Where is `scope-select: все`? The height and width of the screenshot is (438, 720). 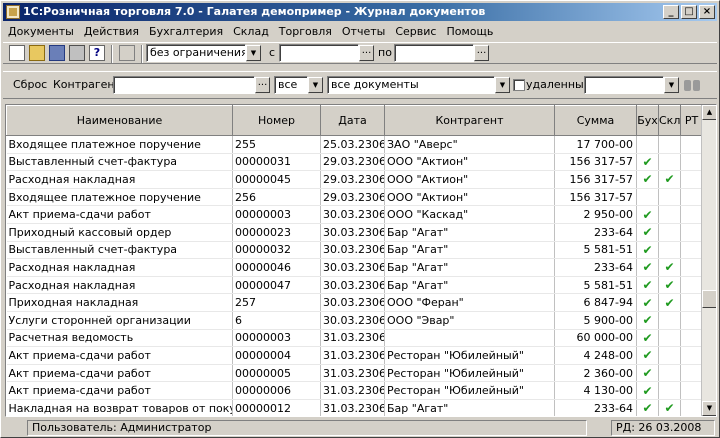
scope-select: все is located at coordinates (291, 85).